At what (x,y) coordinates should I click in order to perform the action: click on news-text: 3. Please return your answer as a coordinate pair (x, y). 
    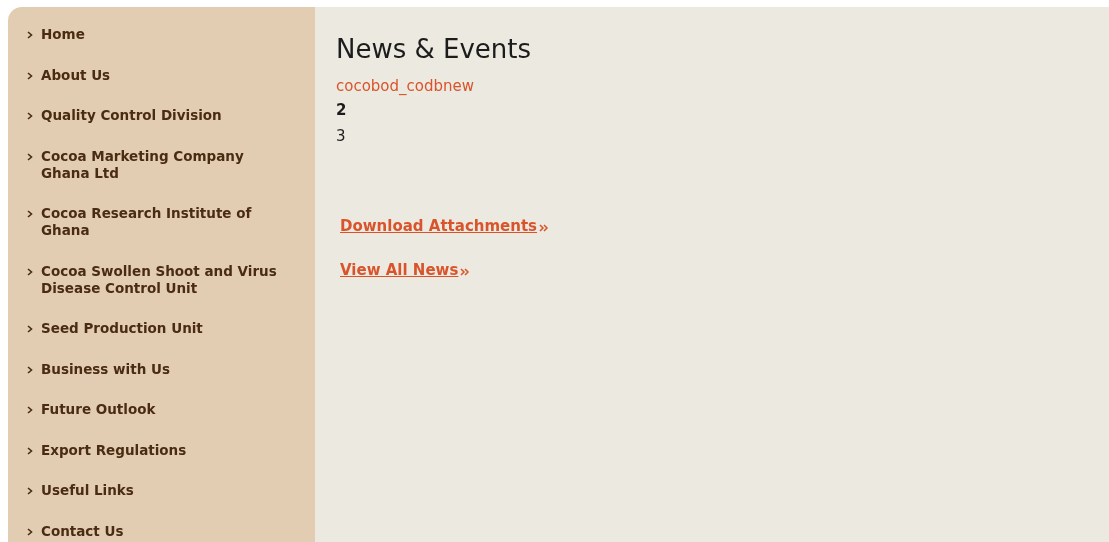
    Looking at the image, I should click on (341, 136).